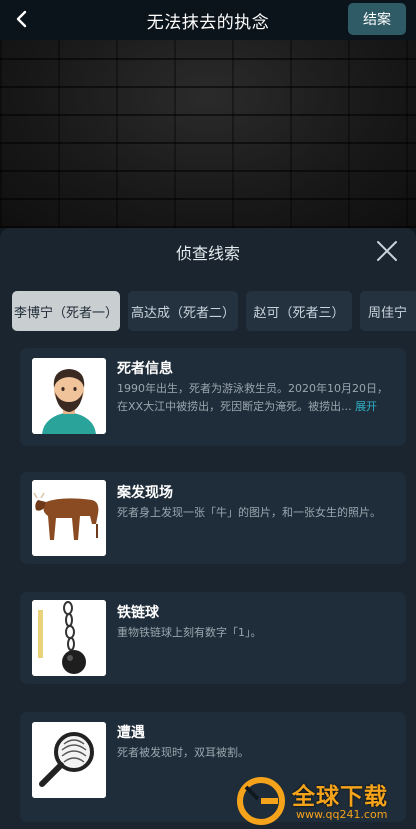 The width and height of the screenshot is (416, 829). Describe the element at coordinates (299, 311) in the screenshot. I see `tab-victim-3: 赵可（死者三）` at that location.